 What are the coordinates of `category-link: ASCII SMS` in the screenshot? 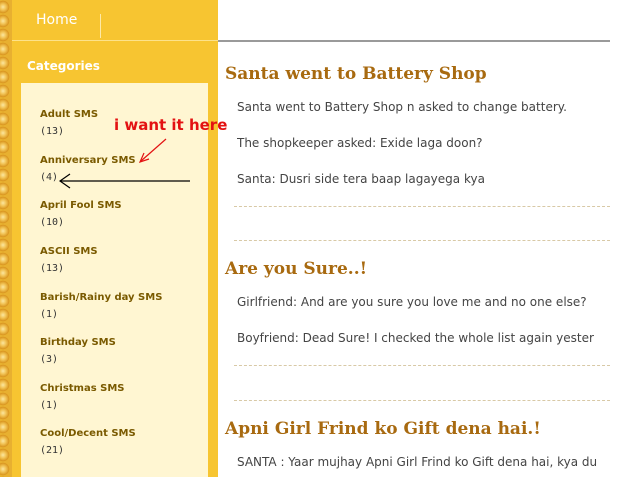 It's located at (69, 251).